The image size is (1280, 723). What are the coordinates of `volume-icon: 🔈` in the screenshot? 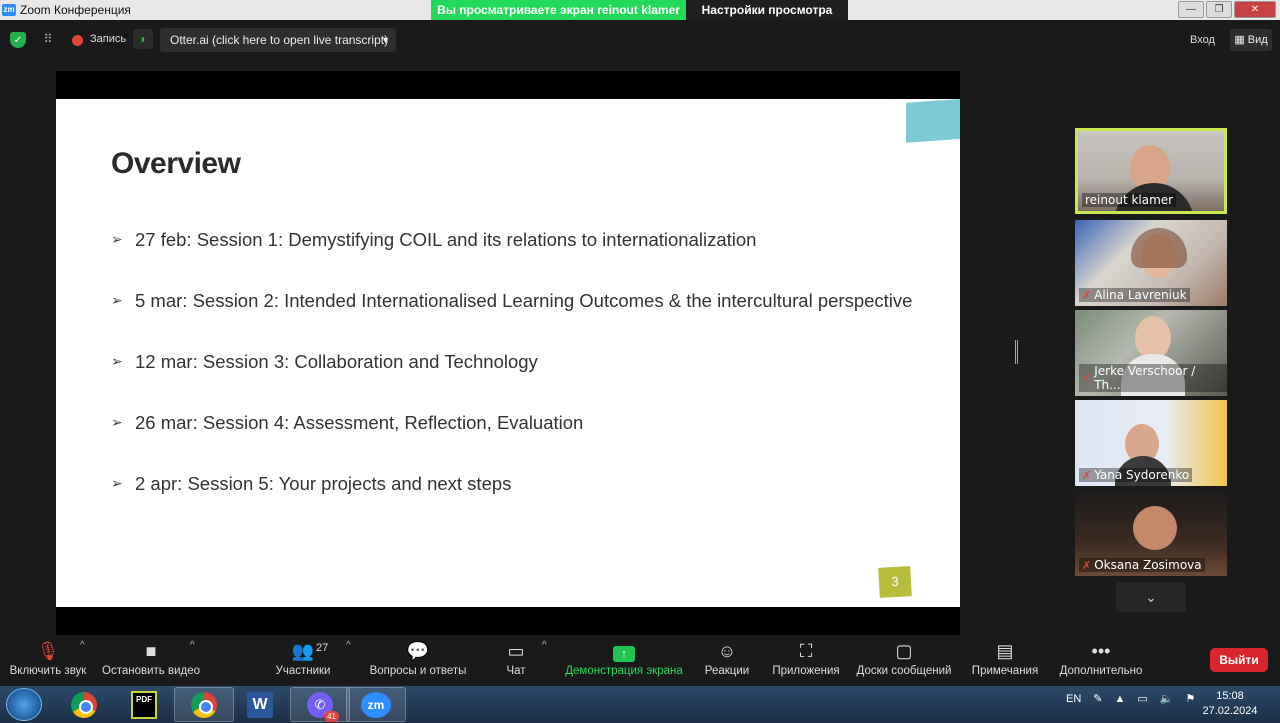 It's located at (1167, 698).